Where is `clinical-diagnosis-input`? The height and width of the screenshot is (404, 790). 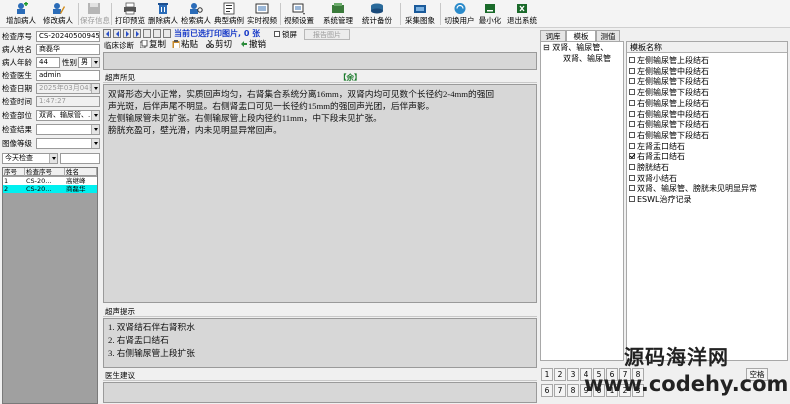
clinical-diagnosis-input is located at coordinates (320, 61).